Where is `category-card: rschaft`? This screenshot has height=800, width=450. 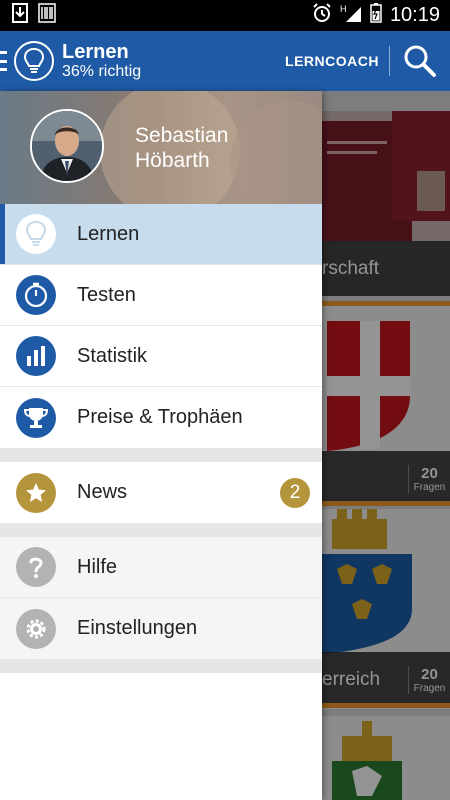 category-card: rschaft is located at coordinates (386, 206).